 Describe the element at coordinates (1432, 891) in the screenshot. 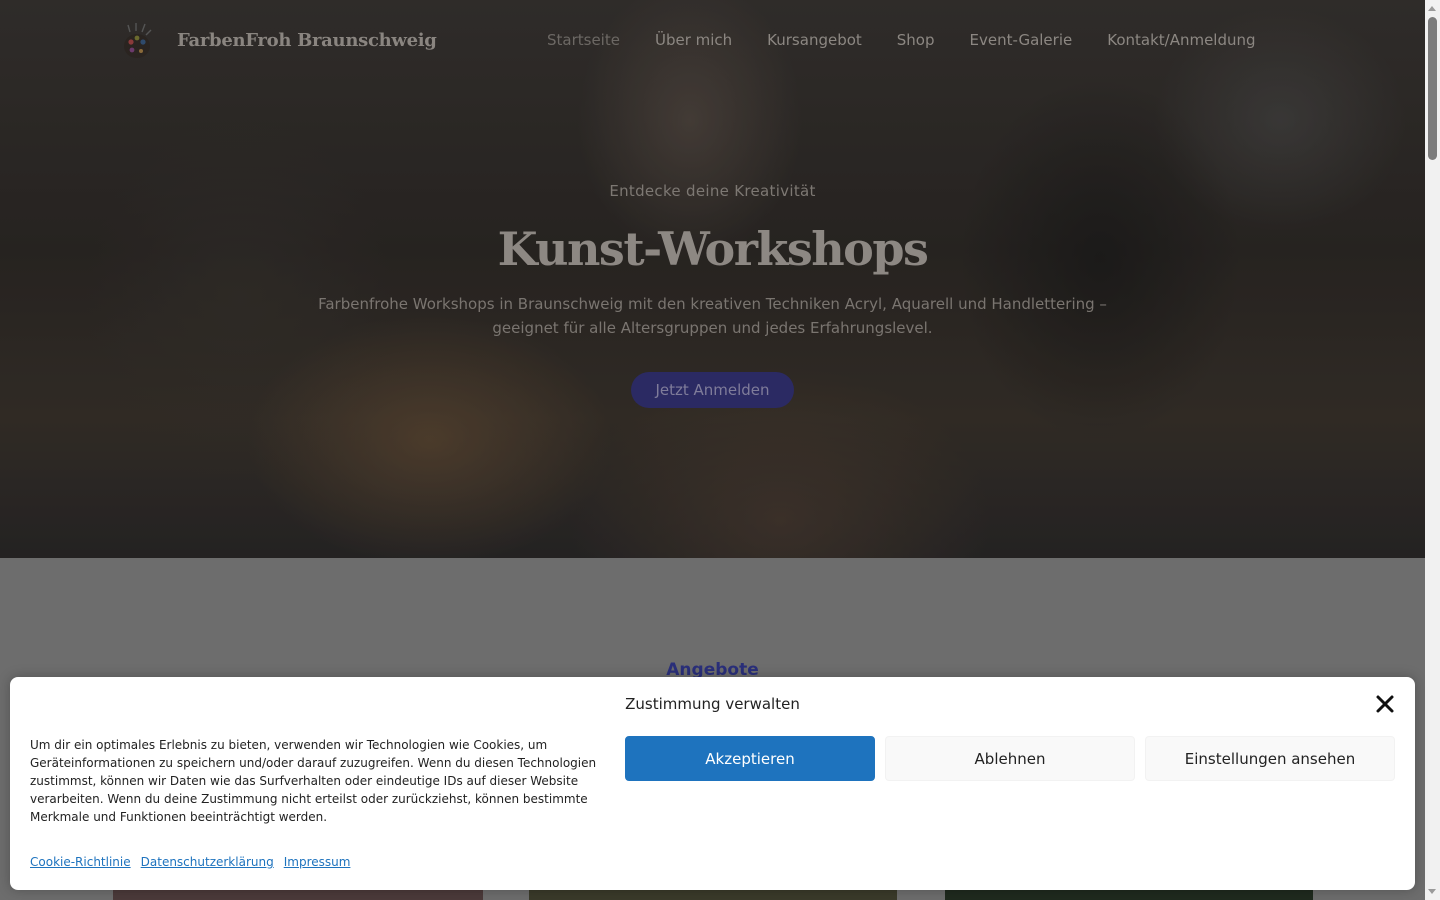

I see `scroll-down-arrow-icon` at that location.